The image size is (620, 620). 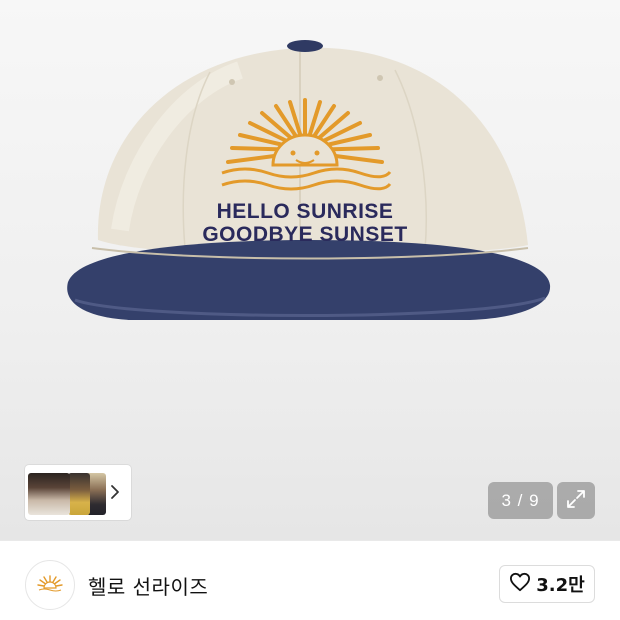 I want to click on chevron-right-icon, so click(x=115, y=492).